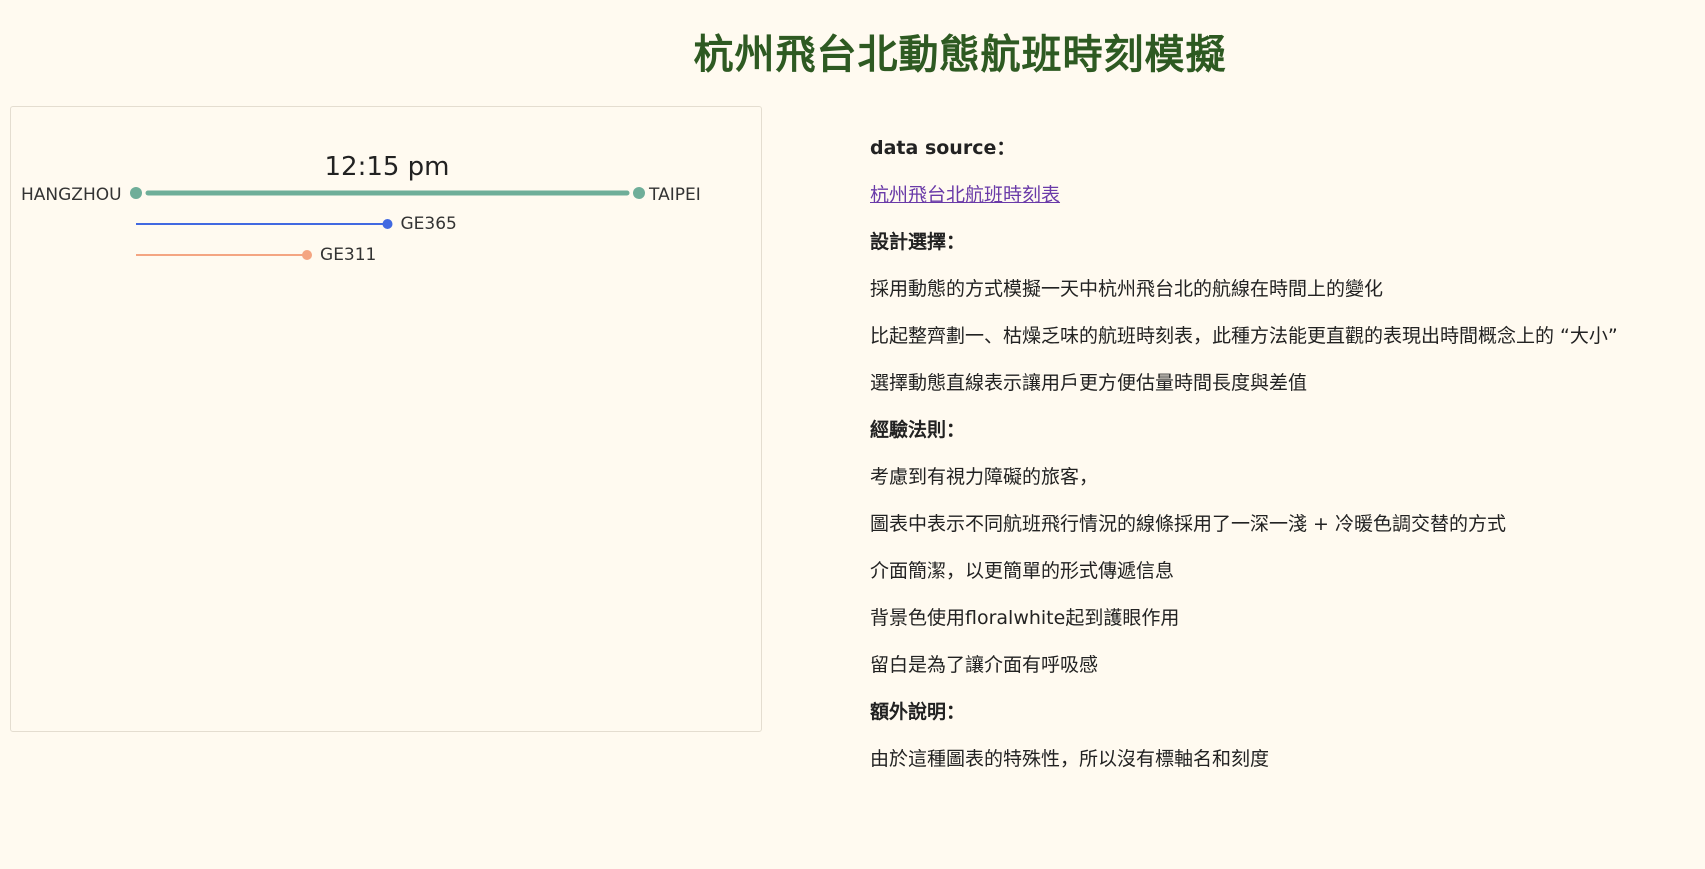 The image size is (1705, 869). What do you see at coordinates (387, 224) in the screenshot?
I see `flight-dot-ge365` at bounding box center [387, 224].